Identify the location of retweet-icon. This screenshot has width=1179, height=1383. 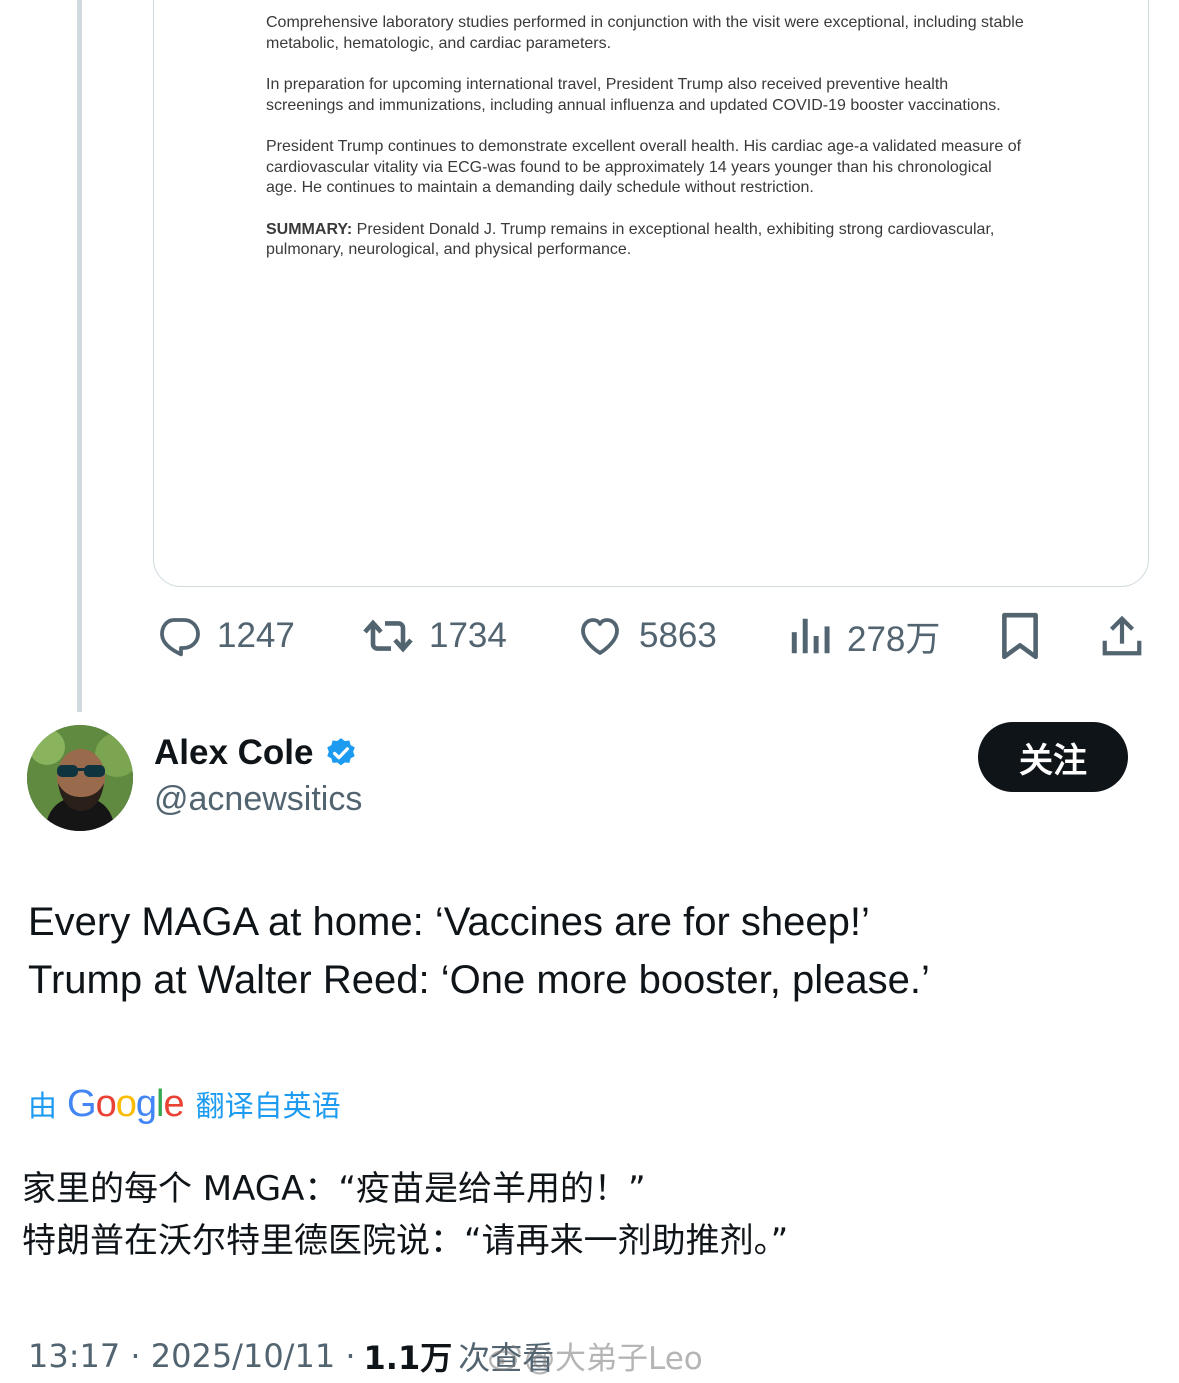
(388, 636).